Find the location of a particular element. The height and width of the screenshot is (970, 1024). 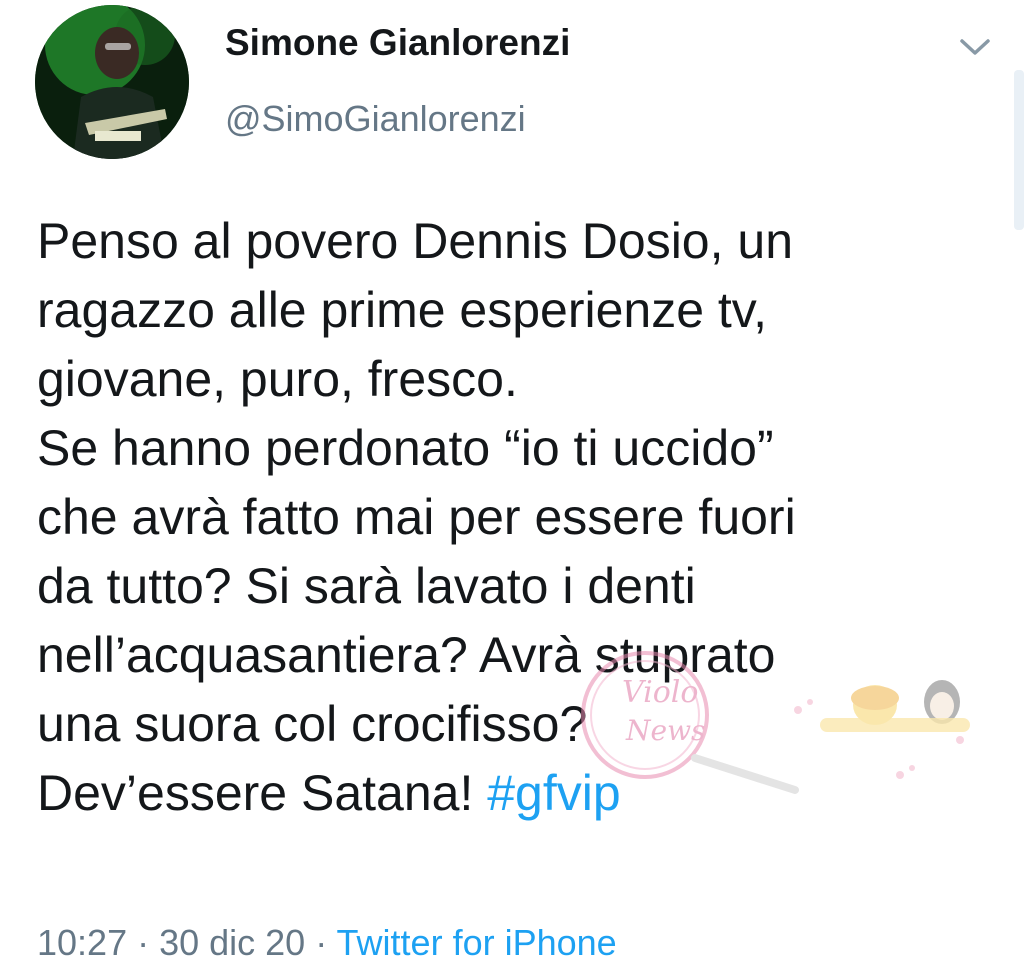

avatar-image is located at coordinates (112, 82).